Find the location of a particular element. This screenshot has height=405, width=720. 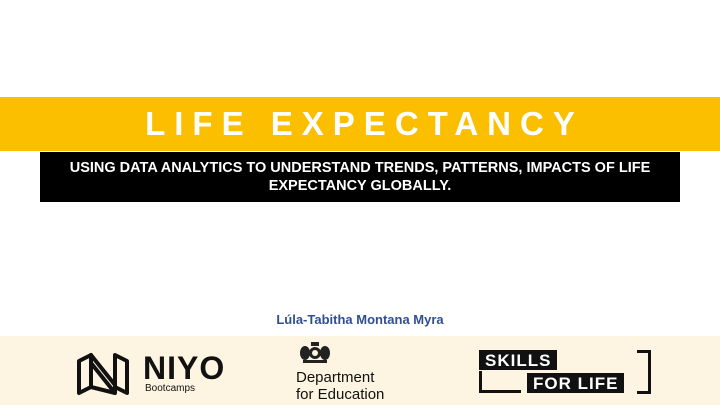

niyo-logo-icon is located at coordinates (103, 374).